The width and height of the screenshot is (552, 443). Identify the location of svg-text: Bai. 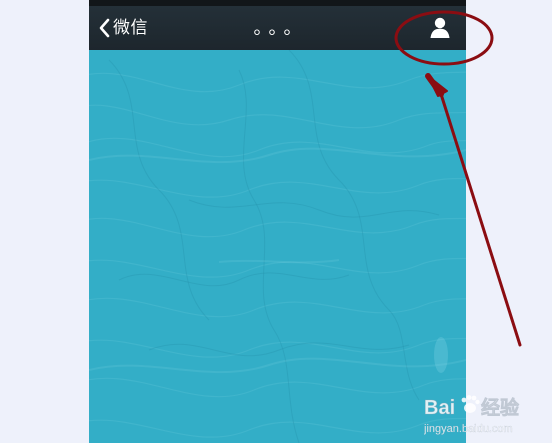
(439, 408).